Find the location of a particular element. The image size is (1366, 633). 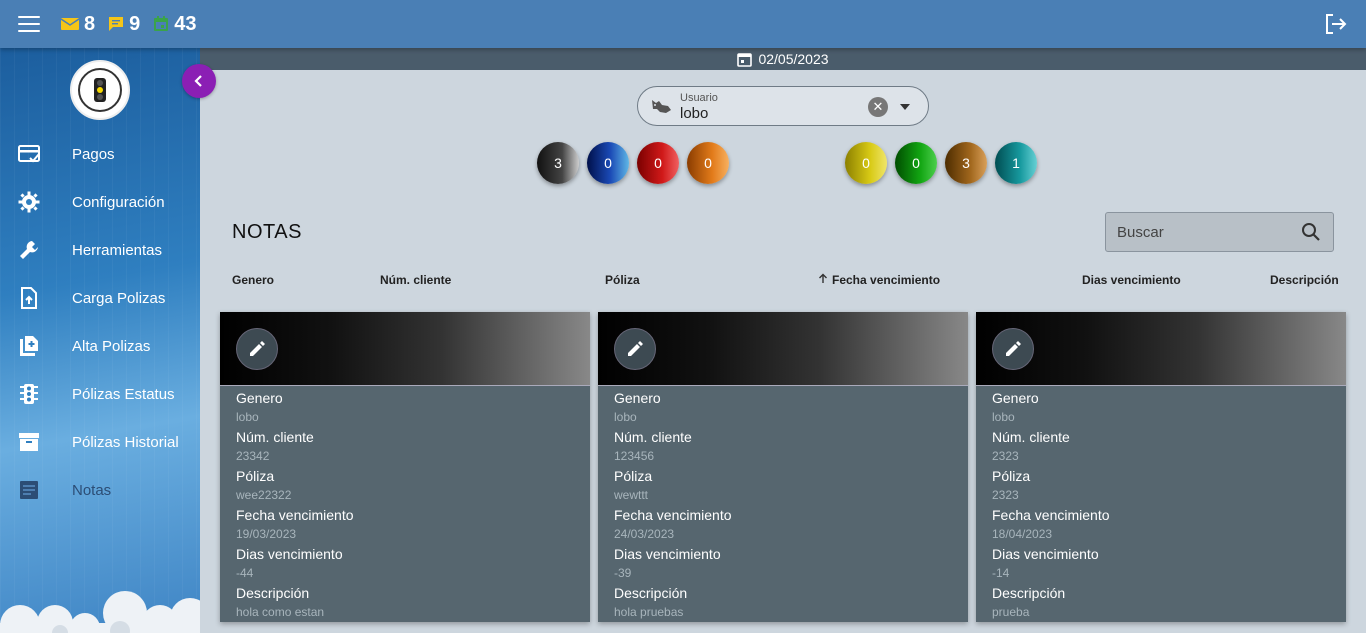

seguros-semaforo-logo is located at coordinates (100, 90).